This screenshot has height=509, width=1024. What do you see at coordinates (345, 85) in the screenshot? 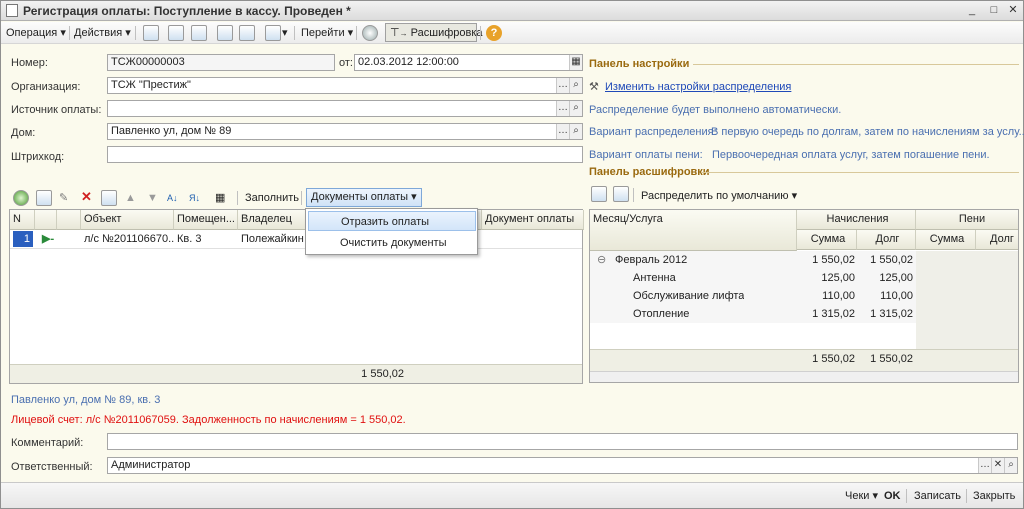
I see `org-field: ТСЖ "Престиж" … ⌕` at bounding box center [345, 85].